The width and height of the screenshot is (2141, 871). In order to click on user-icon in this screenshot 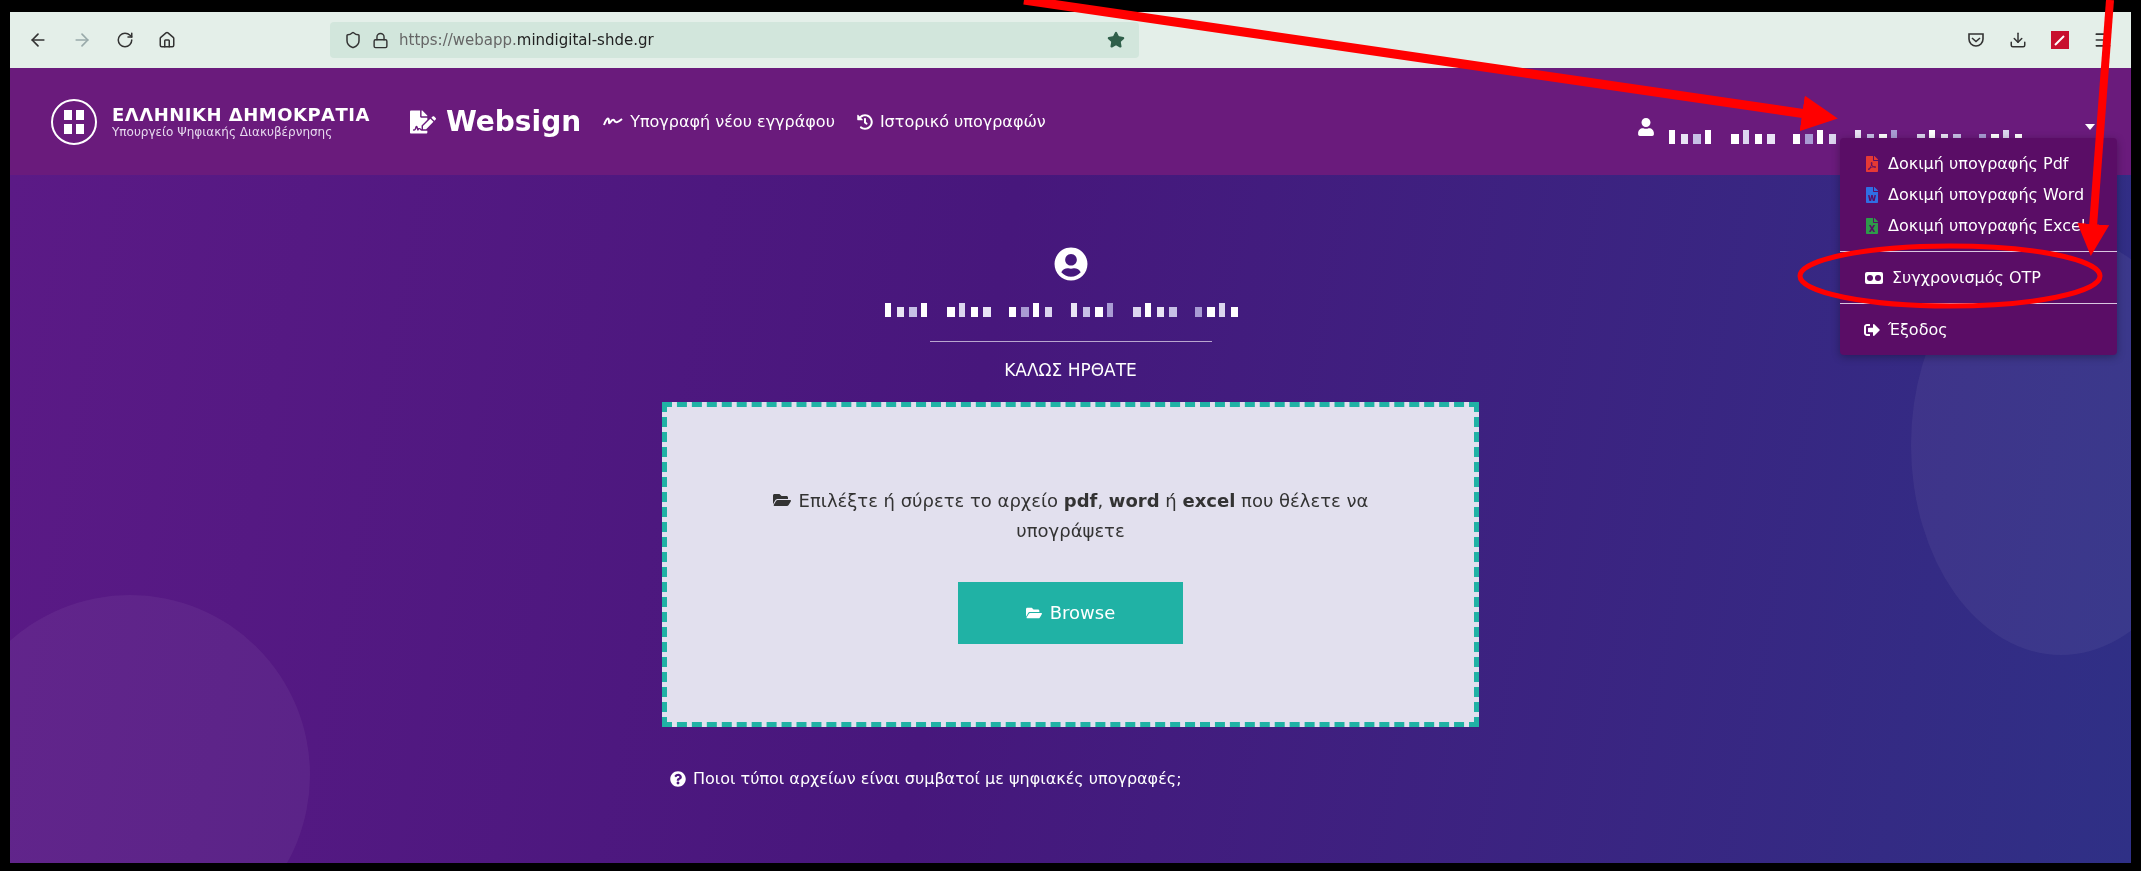, I will do `click(1646, 127)`.